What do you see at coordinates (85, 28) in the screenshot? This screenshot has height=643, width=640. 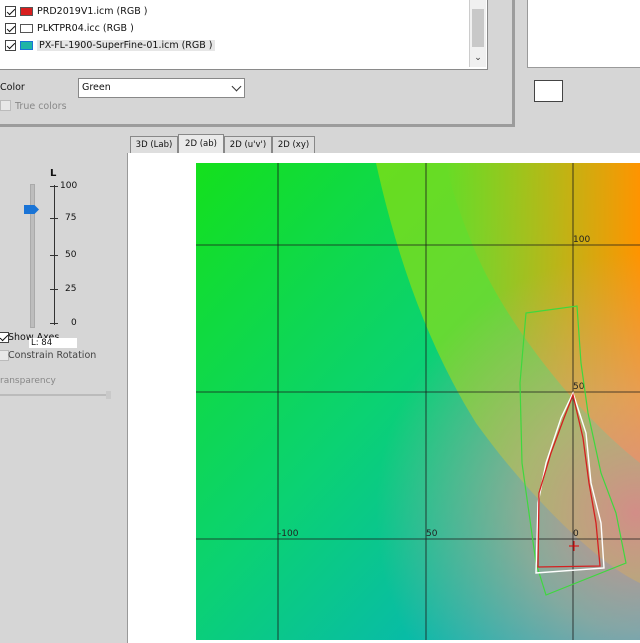 I see `profile-label-2: PLKTPR04.icc (RGB )` at bounding box center [85, 28].